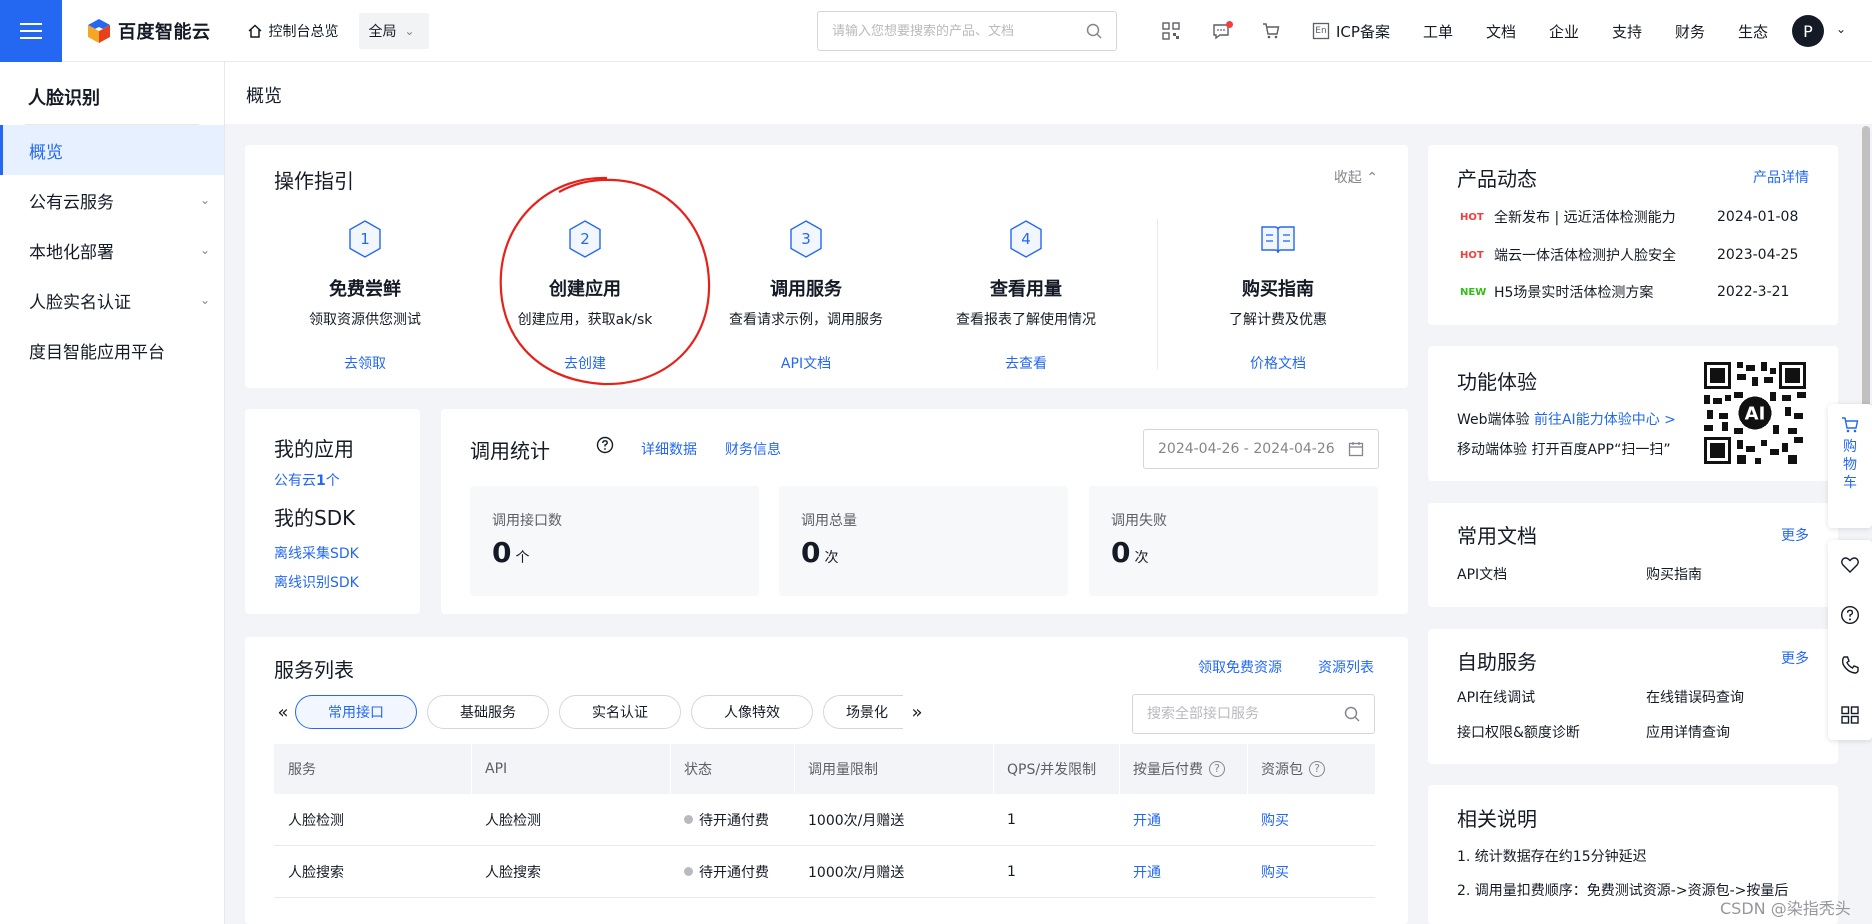  Describe the element at coordinates (365, 239) in the screenshot. I see `step-number-icon: 1` at that location.